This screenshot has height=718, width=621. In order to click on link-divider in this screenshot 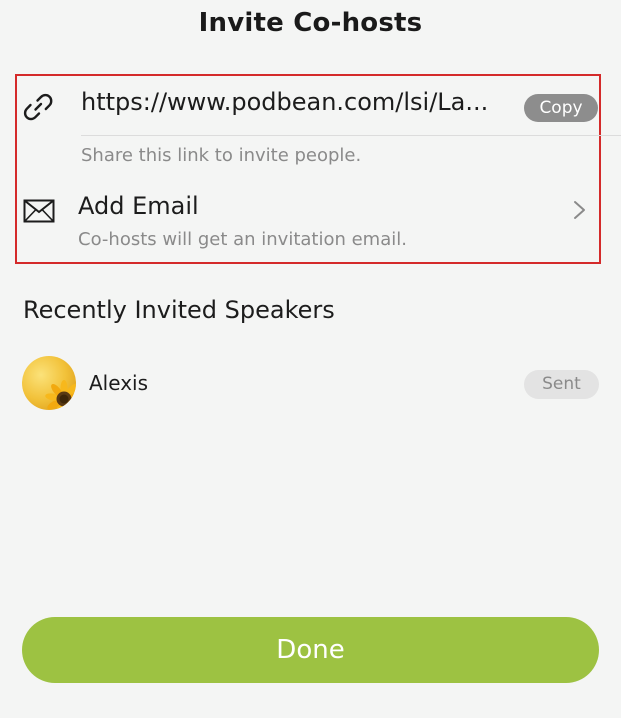, I will do `click(351, 135)`.